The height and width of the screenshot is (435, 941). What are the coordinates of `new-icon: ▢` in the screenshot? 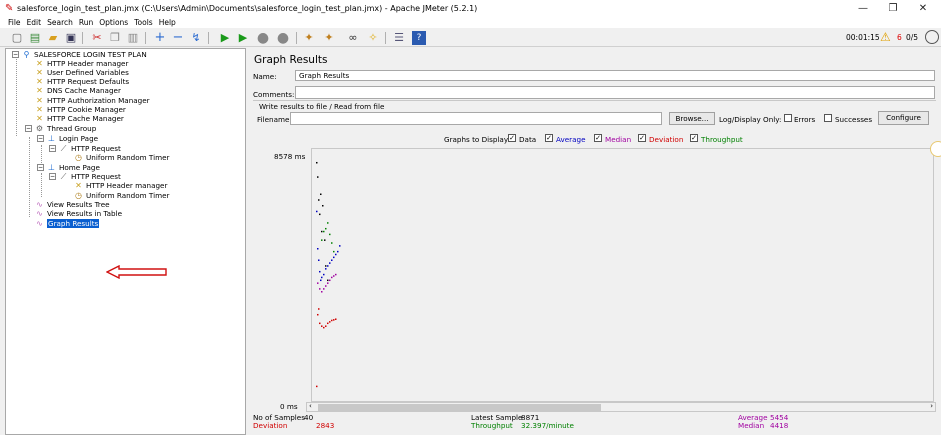 It's located at (17, 38).